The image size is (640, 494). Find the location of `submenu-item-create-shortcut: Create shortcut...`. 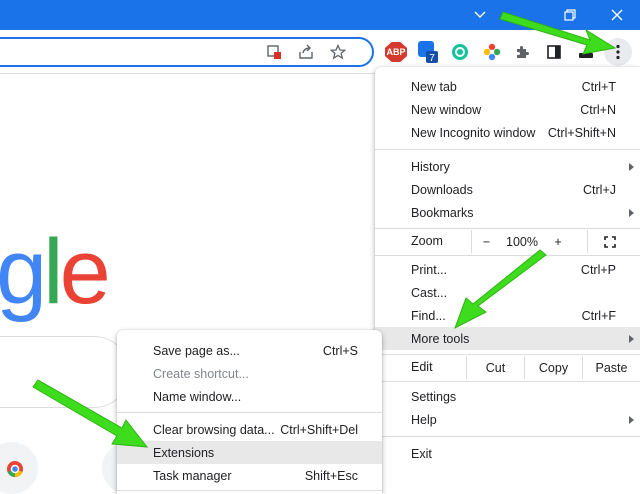

submenu-item-create-shortcut: Create shortcut... is located at coordinates (201, 373).